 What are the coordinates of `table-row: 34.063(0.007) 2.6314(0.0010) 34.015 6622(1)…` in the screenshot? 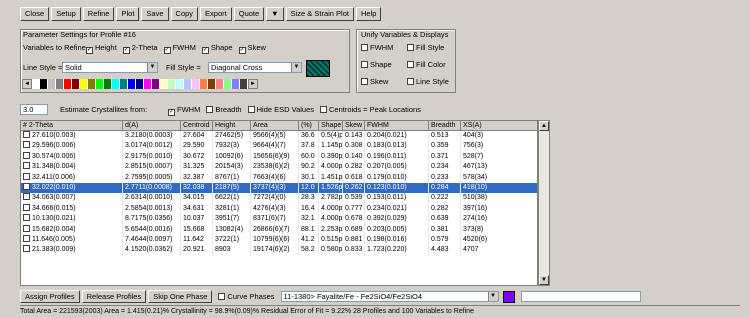 It's located at (279, 198).